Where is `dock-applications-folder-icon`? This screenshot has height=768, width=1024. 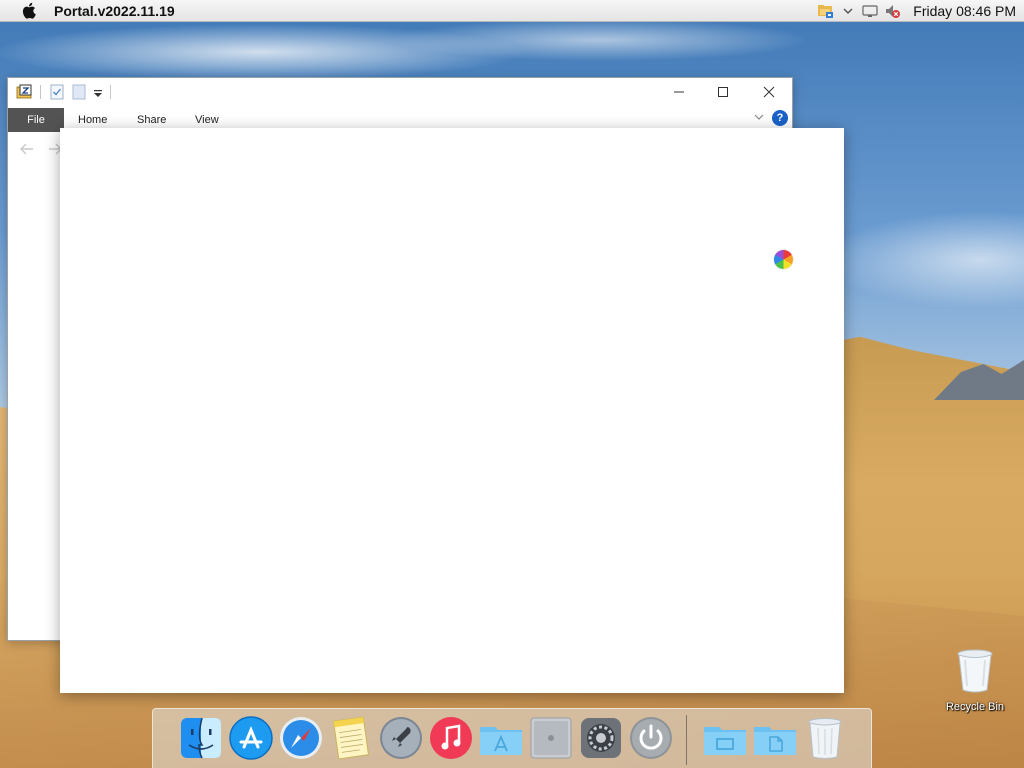
dock-applications-folder-icon is located at coordinates (501, 738).